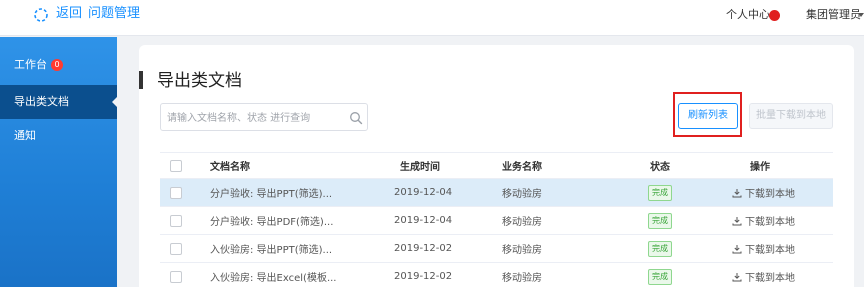 This screenshot has height=287, width=864. Describe the element at coordinates (141, 80) in the screenshot. I see `title-accent-bar` at that location.